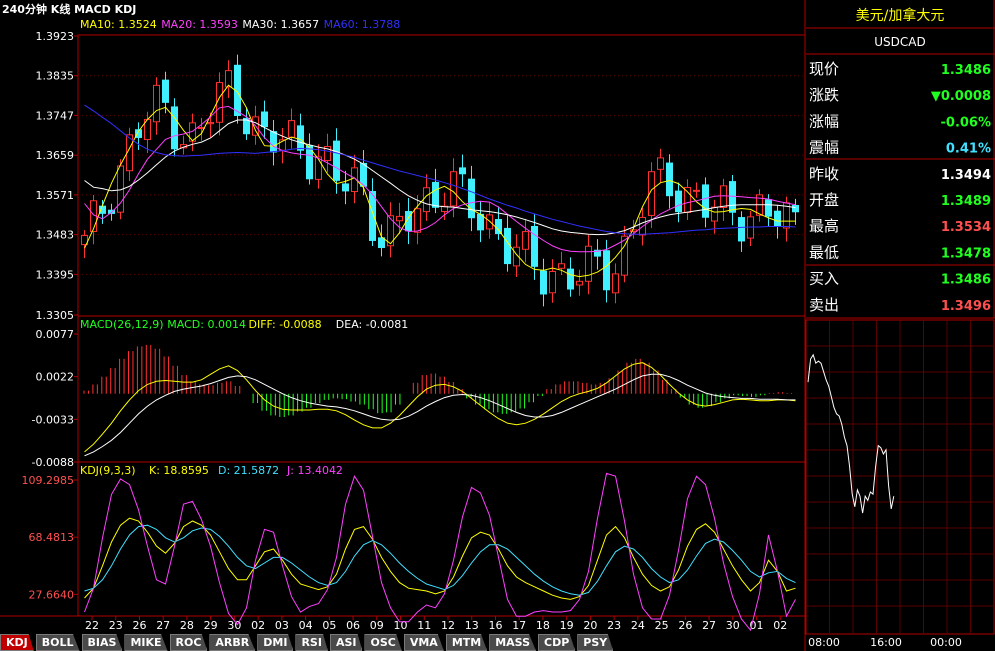  I want to click on tab-bias: BIAS, so click(102, 642).